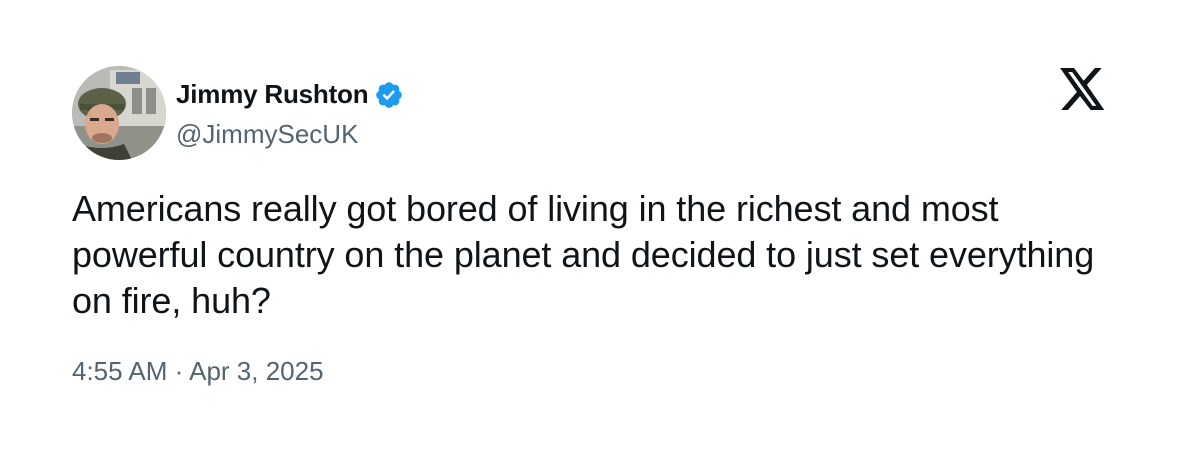 The width and height of the screenshot is (1180, 456). I want to click on tweet-time: 4:55 AM, so click(120, 371).